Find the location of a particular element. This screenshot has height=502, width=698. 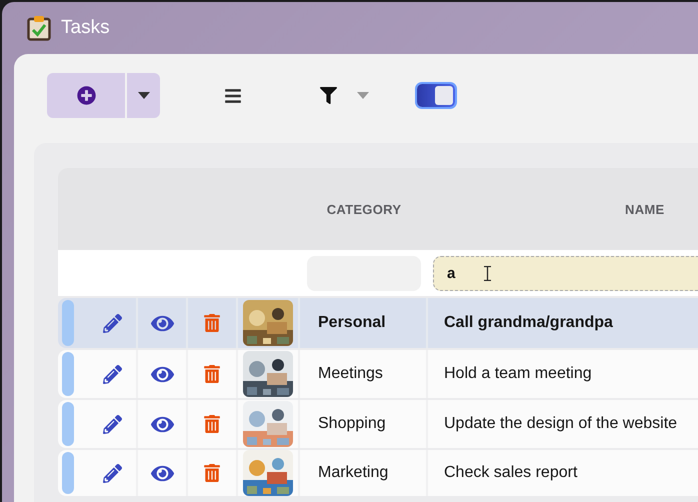

table-cell: Marketing is located at coordinates (353, 473).